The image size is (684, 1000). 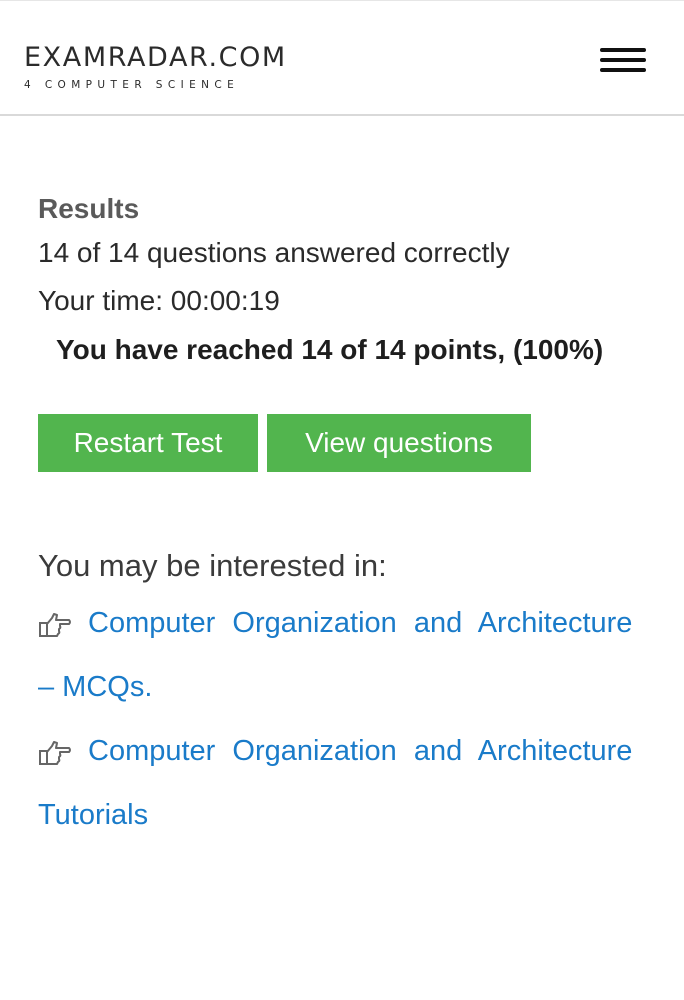 I want to click on site-logo: EXAMRADAR.COM 4 COMPUTER SCIENCE, so click(x=155, y=67).